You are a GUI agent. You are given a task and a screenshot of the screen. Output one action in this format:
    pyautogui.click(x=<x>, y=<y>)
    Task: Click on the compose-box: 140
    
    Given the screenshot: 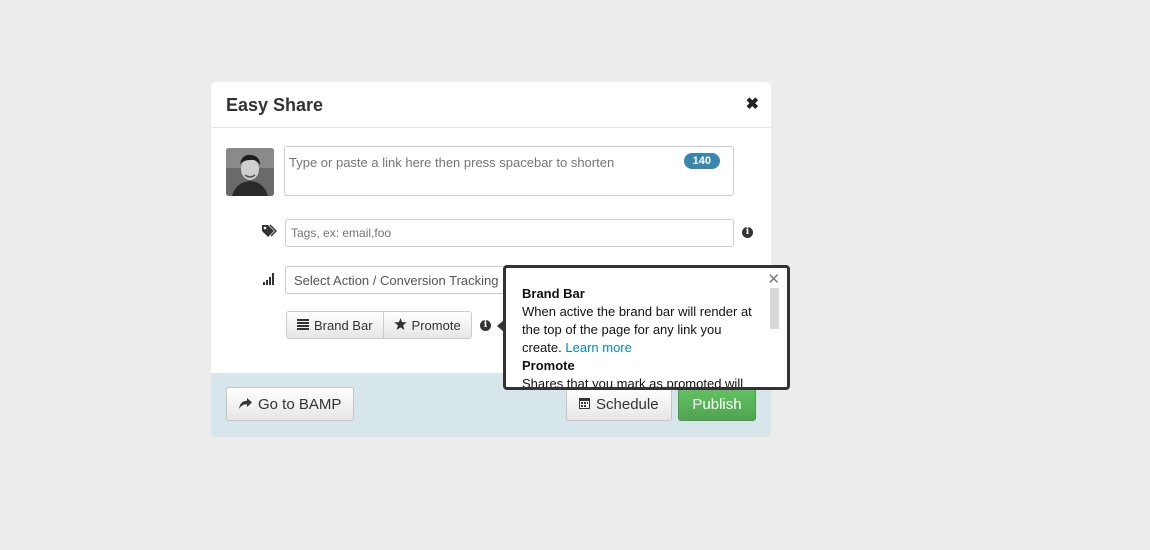 What is the action you would take?
    pyautogui.click(x=509, y=171)
    